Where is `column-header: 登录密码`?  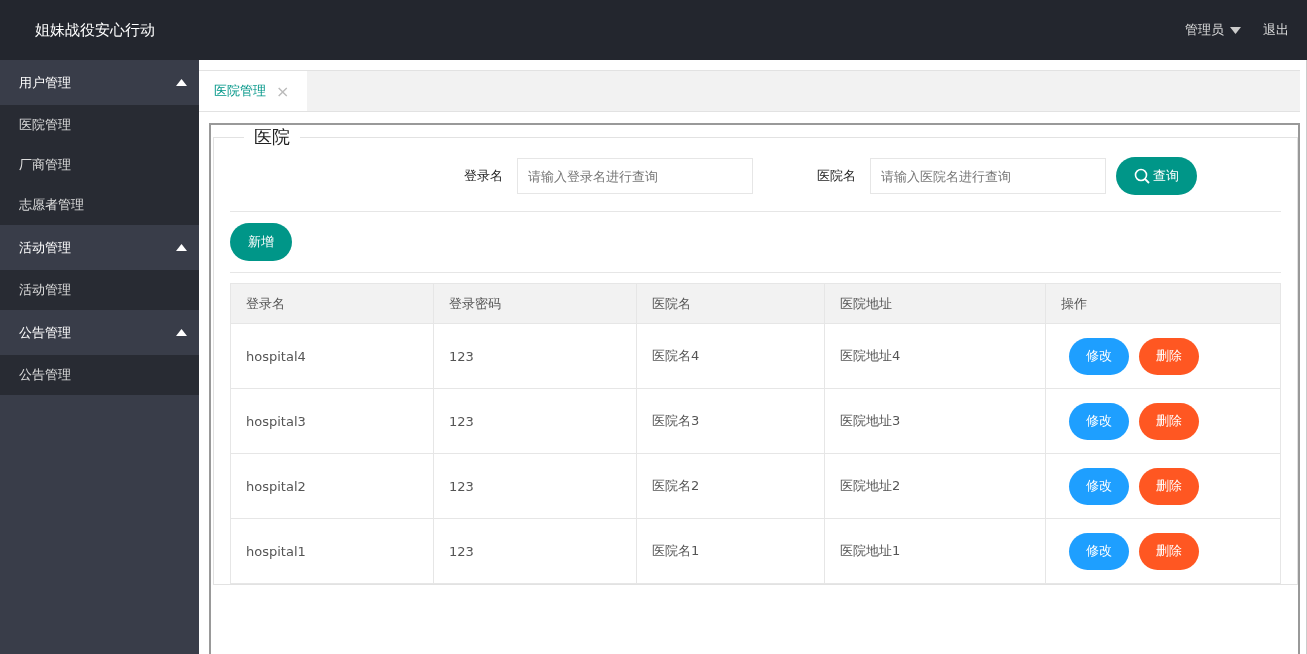 column-header: 登录密码 is located at coordinates (535, 303).